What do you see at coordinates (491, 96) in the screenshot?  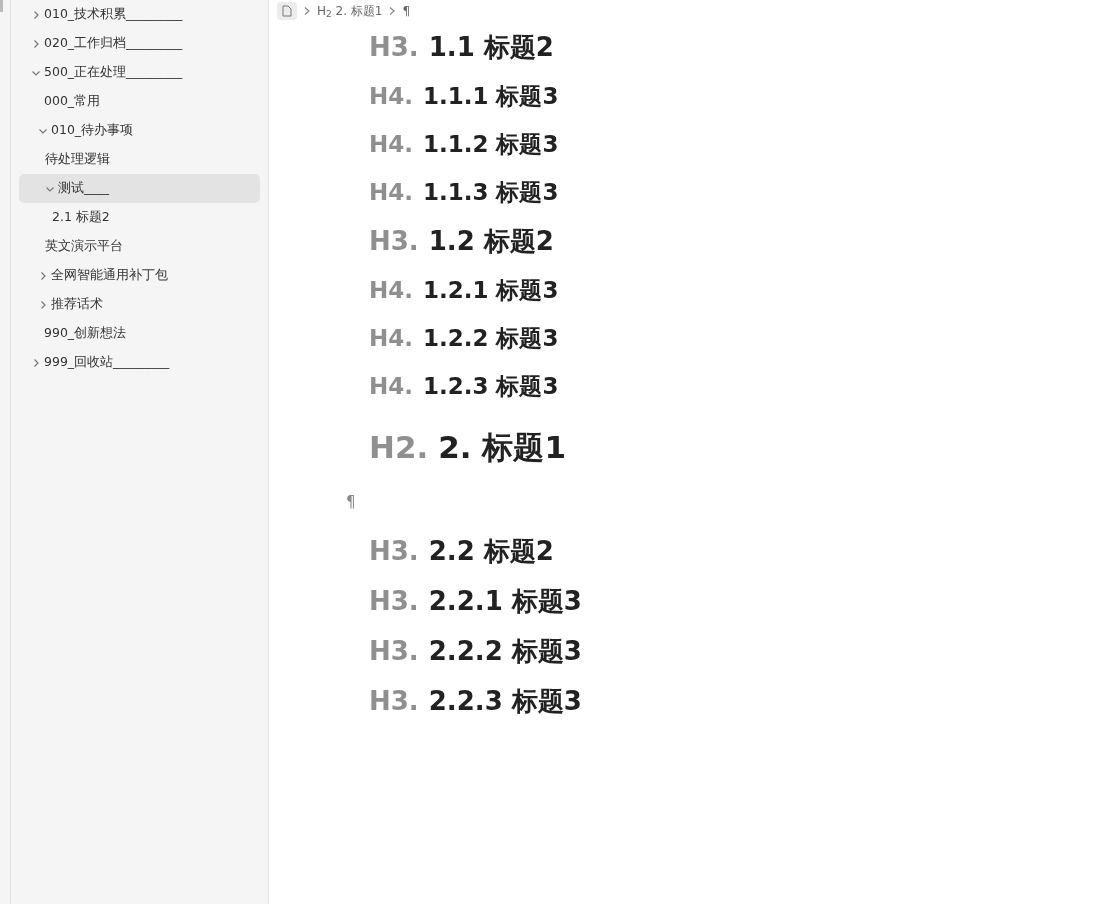 I see `heading-text: 1.1.1 标题3` at bounding box center [491, 96].